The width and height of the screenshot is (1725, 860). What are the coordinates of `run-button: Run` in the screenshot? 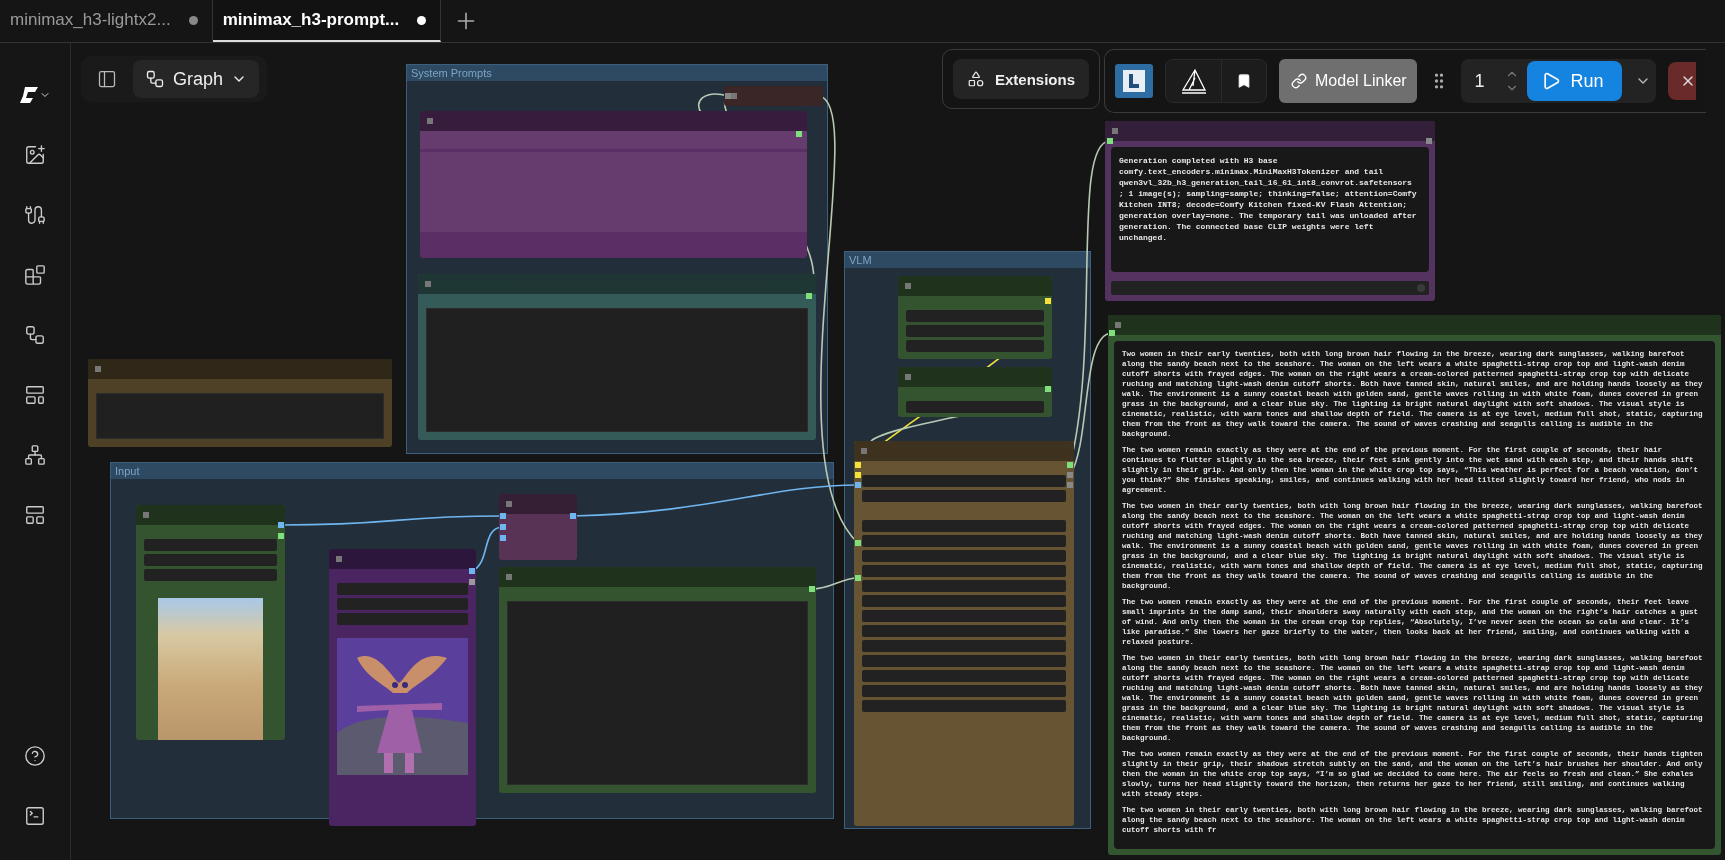 It's located at (1574, 81).